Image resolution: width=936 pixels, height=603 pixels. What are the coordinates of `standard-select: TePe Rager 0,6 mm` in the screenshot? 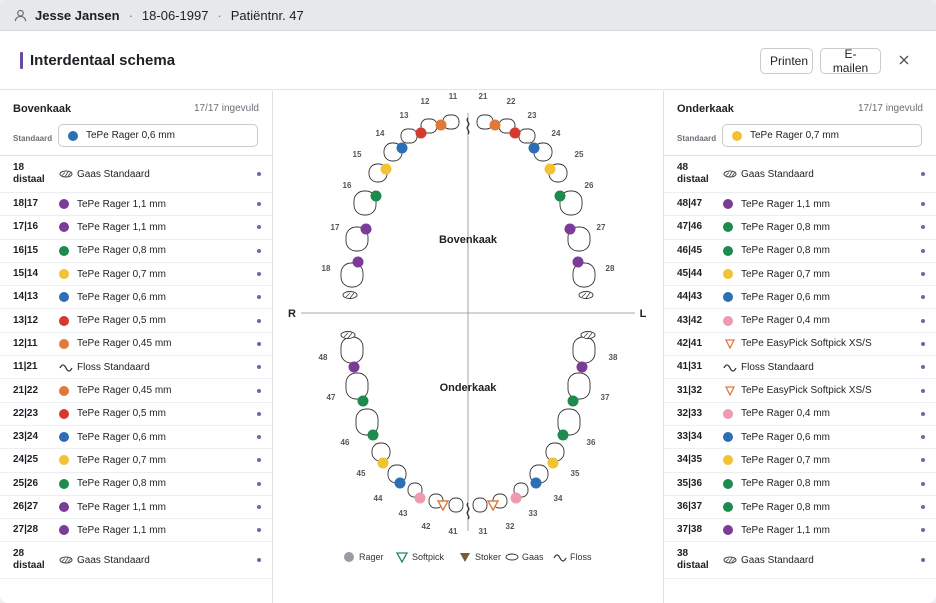 It's located at (158, 135).